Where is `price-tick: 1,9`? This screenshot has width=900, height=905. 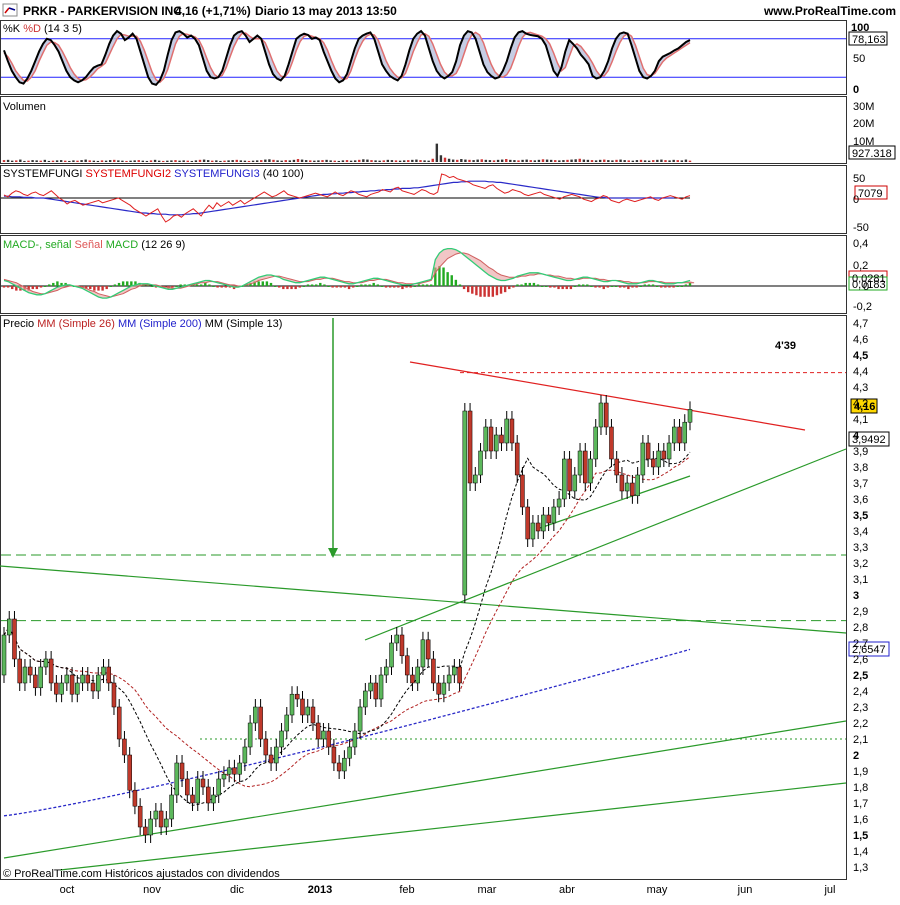
price-tick: 1,9 is located at coordinates (860, 772).